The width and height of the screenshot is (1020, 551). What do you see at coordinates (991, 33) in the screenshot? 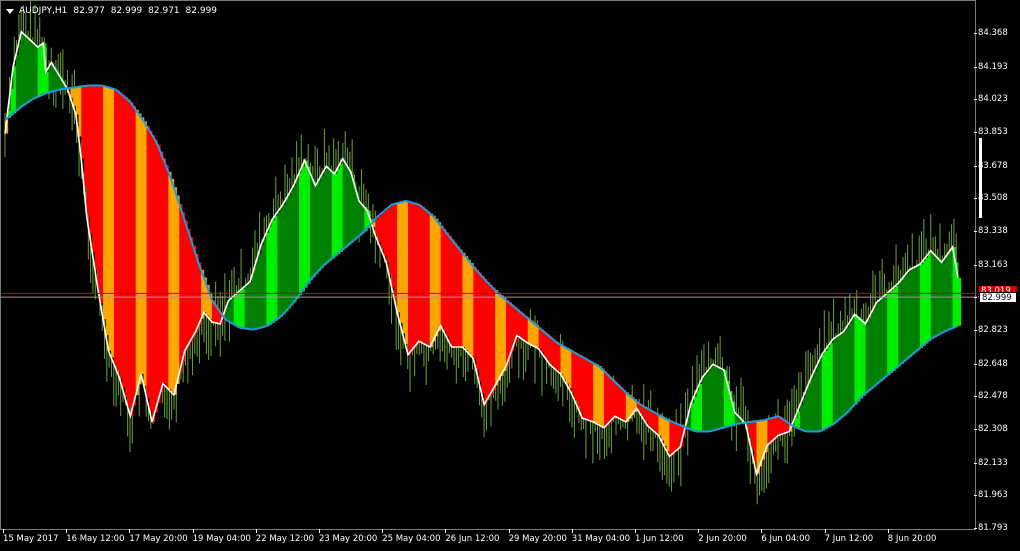
I see `price-tick-label: 84.368` at bounding box center [991, 33].